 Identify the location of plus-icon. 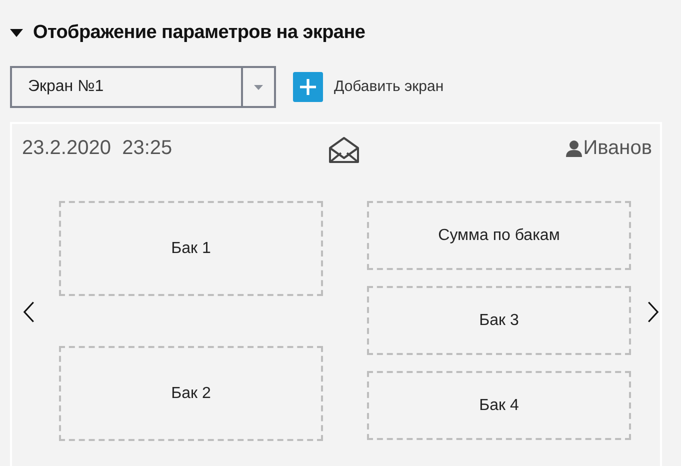
(308, 87).